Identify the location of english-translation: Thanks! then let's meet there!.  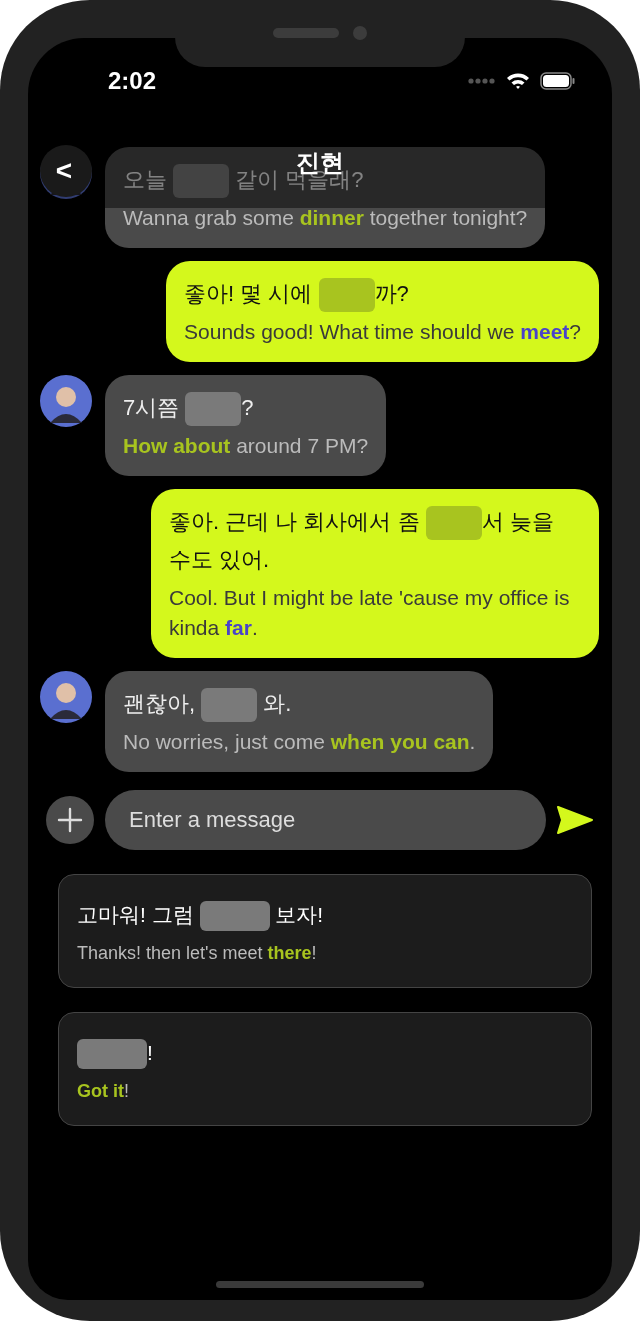
(197, 953).